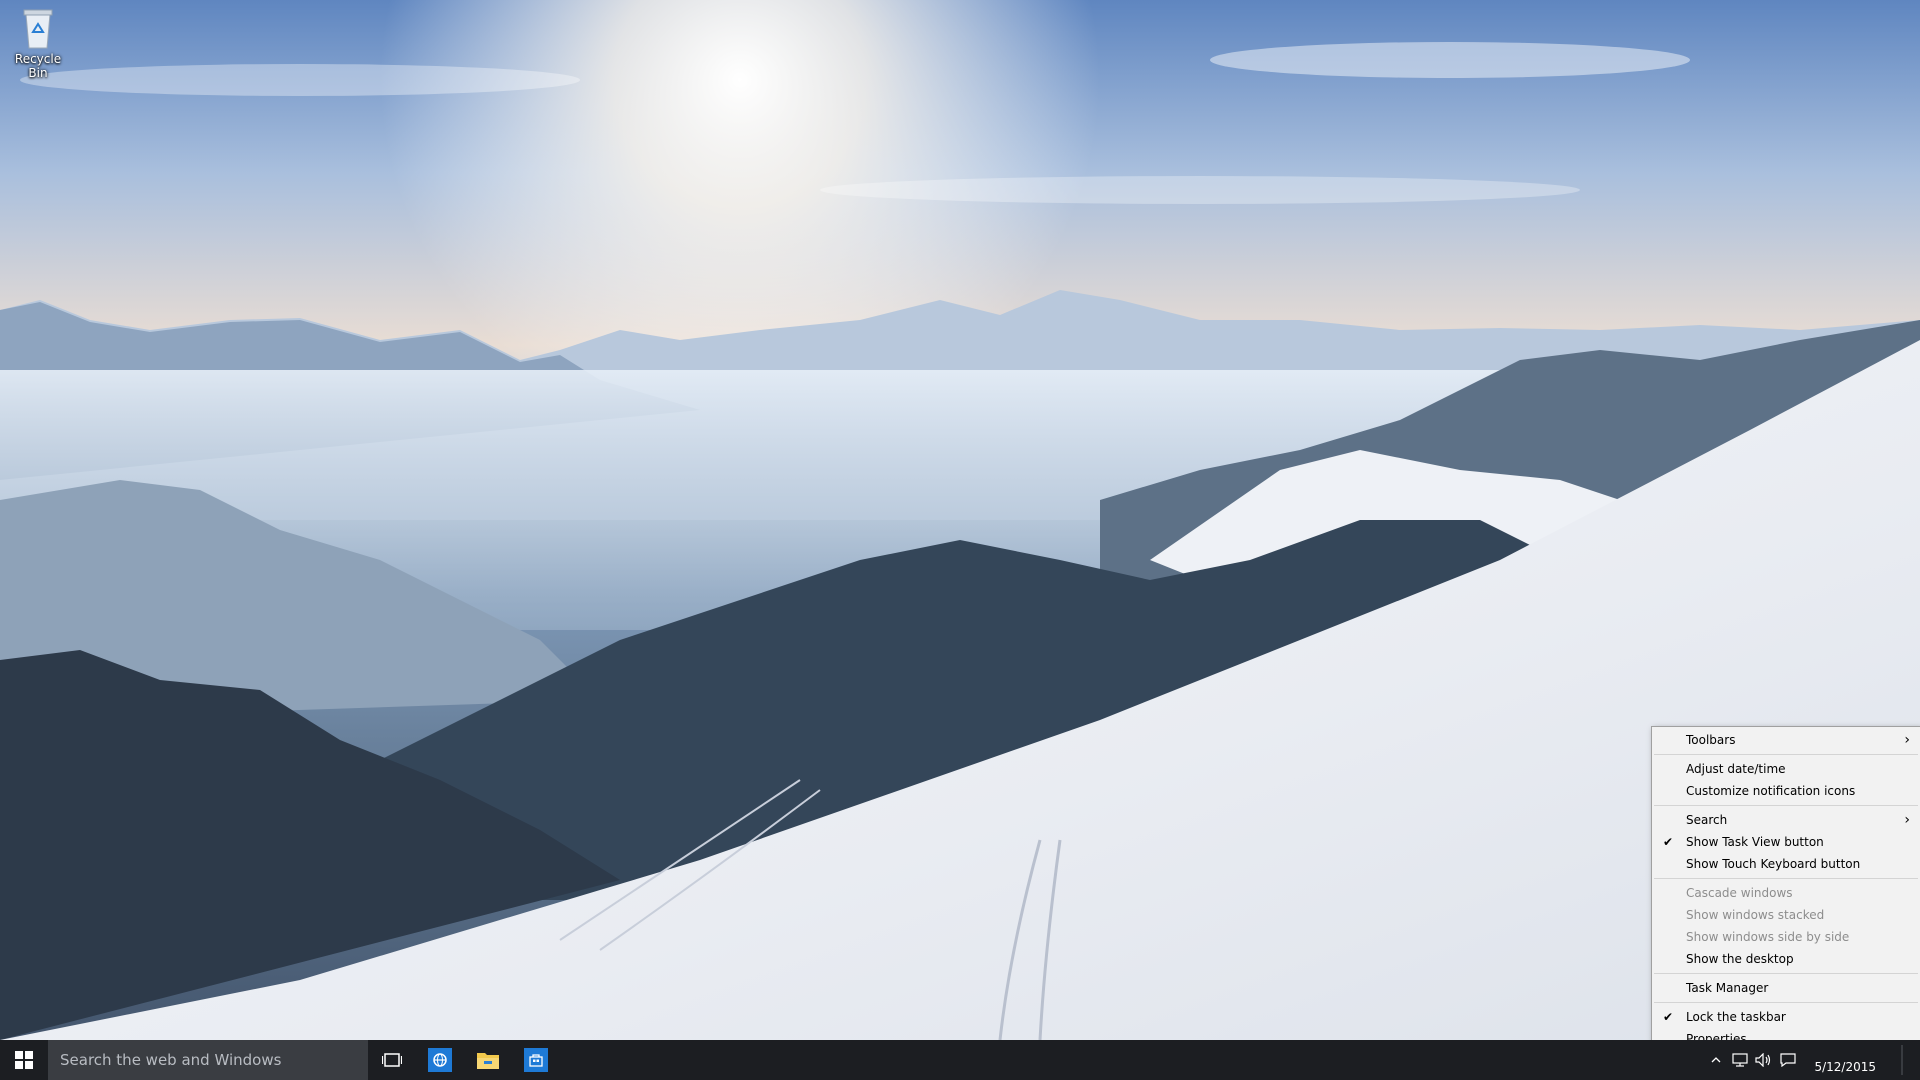 The width and height of the screenshot is (1920, 1080). Describe the element at coordinates (960, 1060) in the screenshot. I see `taskbar: Search the web and Windows 5/12/2015` at that location.